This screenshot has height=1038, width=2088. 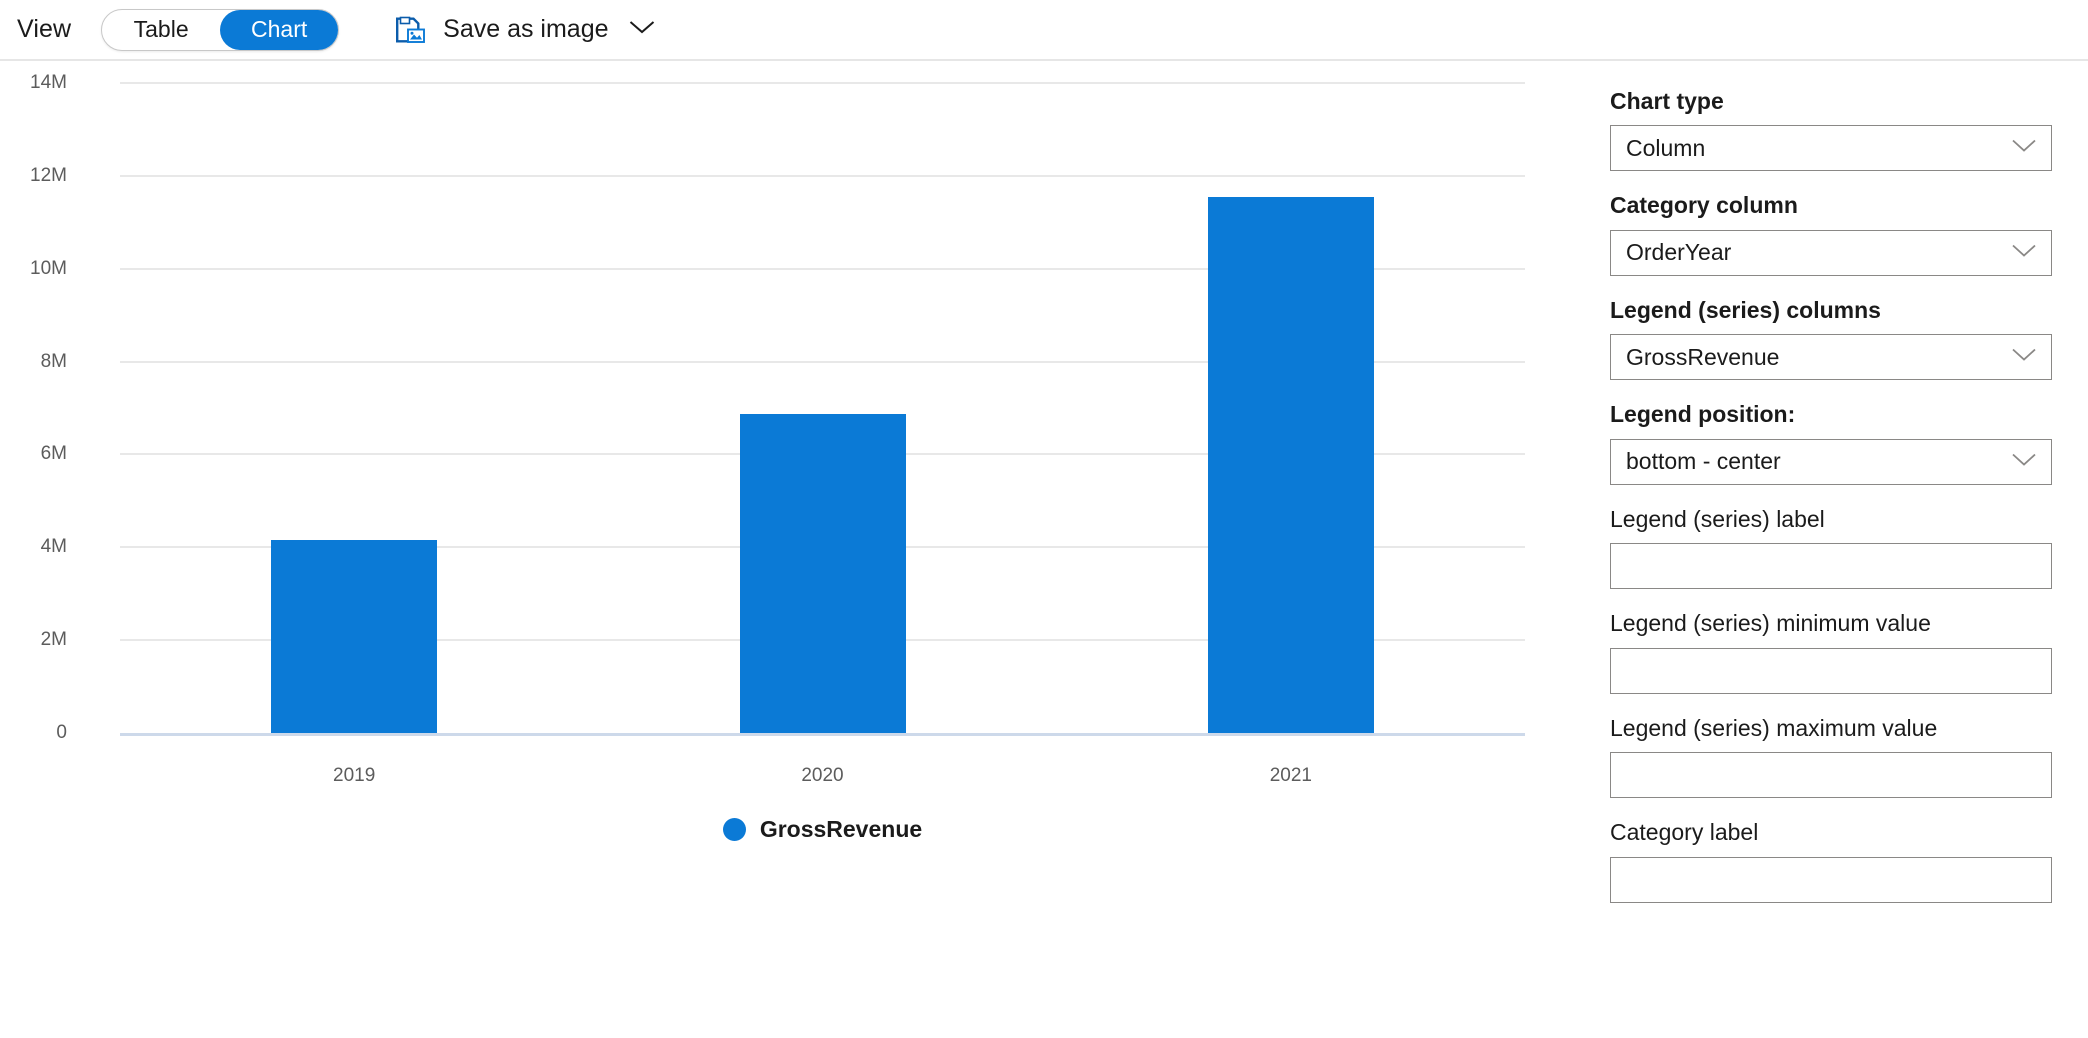 What do you see at coordinates (1703, 414) in the screenshot?
I see `label-legend-position: Legend position:` at bounding box center [1703, 414].